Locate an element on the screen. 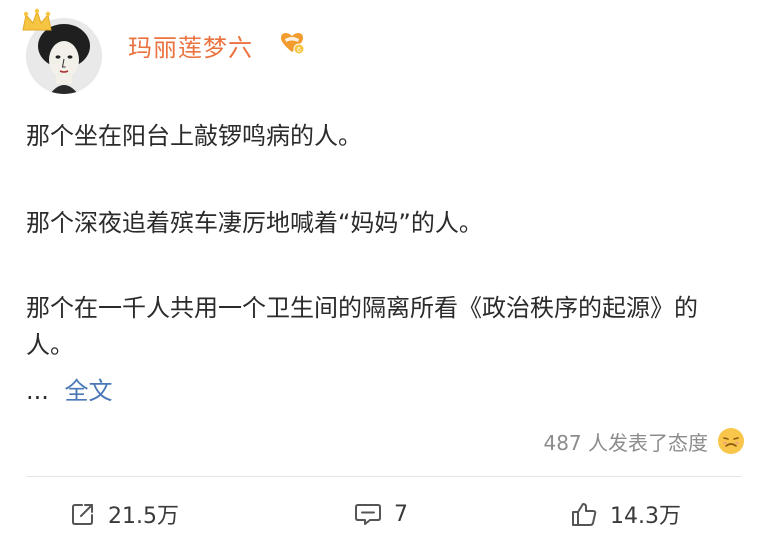  comment-count: 7 is located at coordinates (401, 514).